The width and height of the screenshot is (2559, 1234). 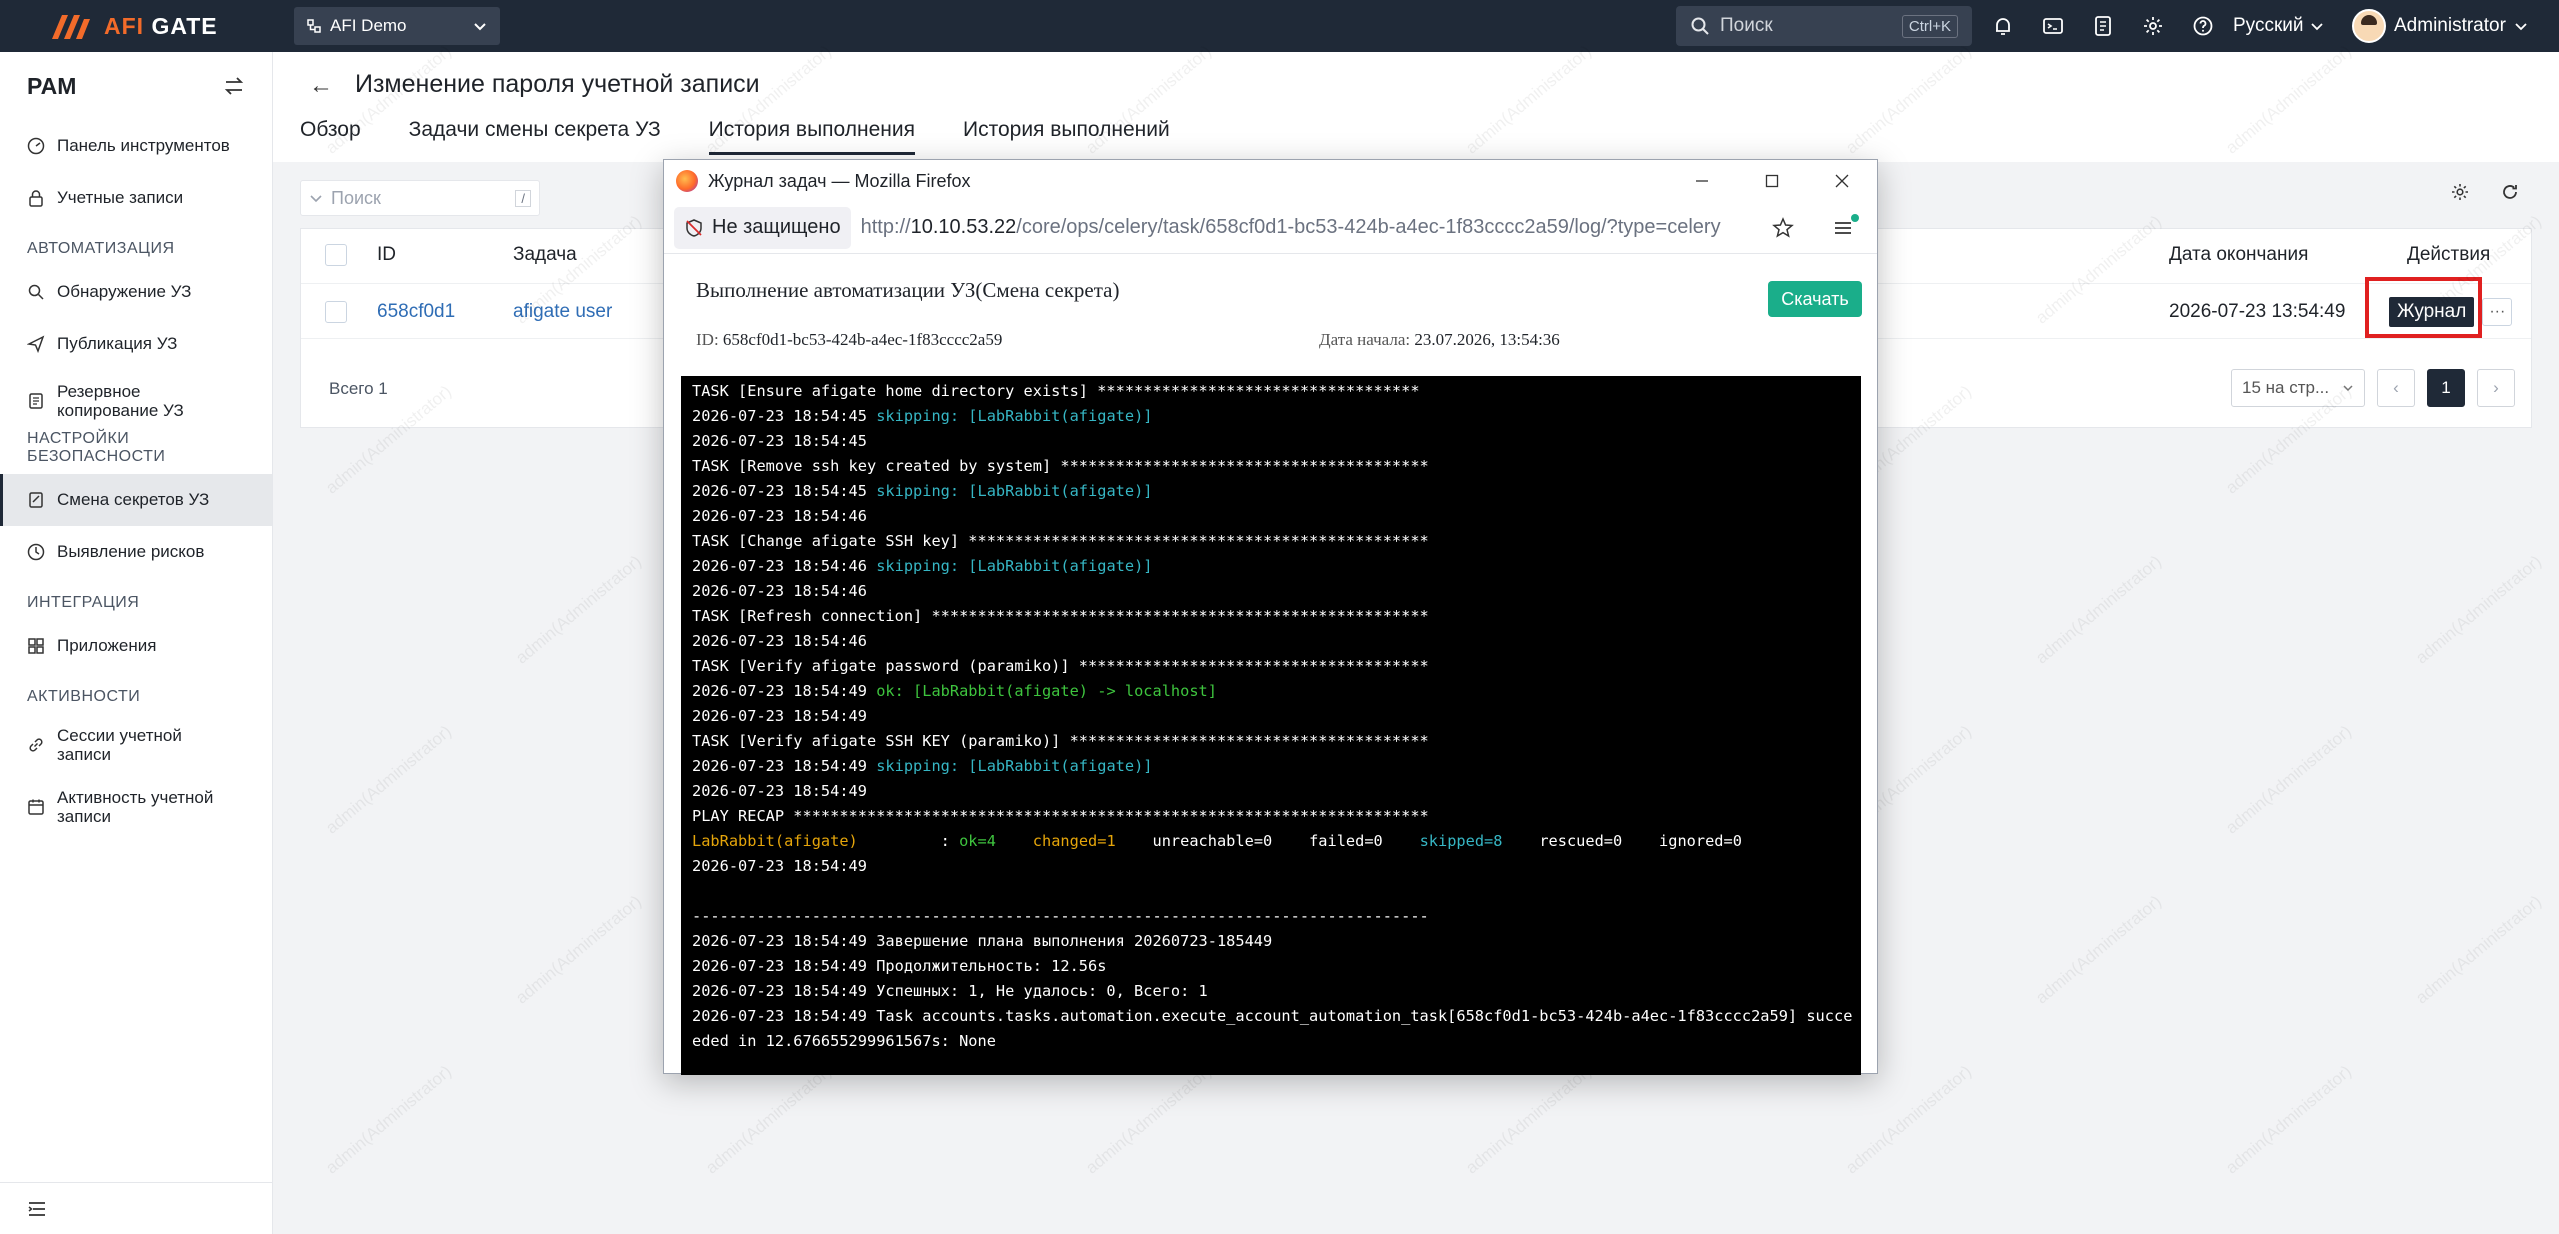 What do you see at coordinates (839, 180) in the screenshot?
I see `popup-title: Журнал задач — Mozilla Firefox` at bounding box center [839, 180].